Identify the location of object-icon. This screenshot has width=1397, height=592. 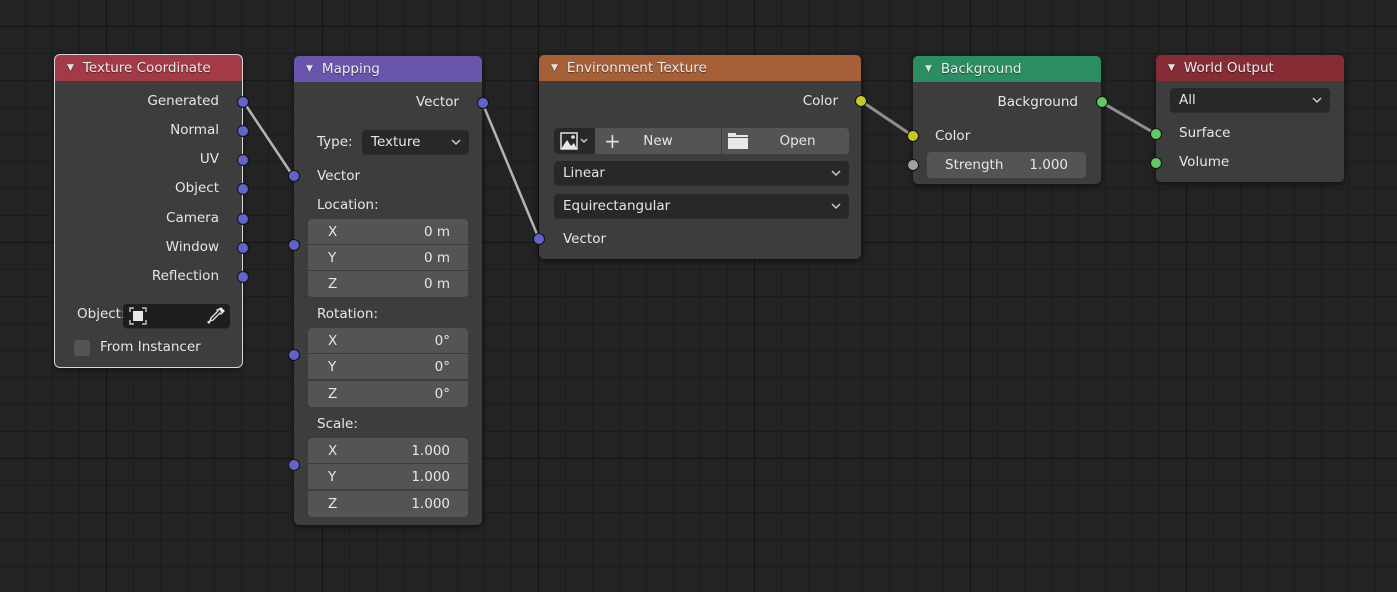
(138, 316).